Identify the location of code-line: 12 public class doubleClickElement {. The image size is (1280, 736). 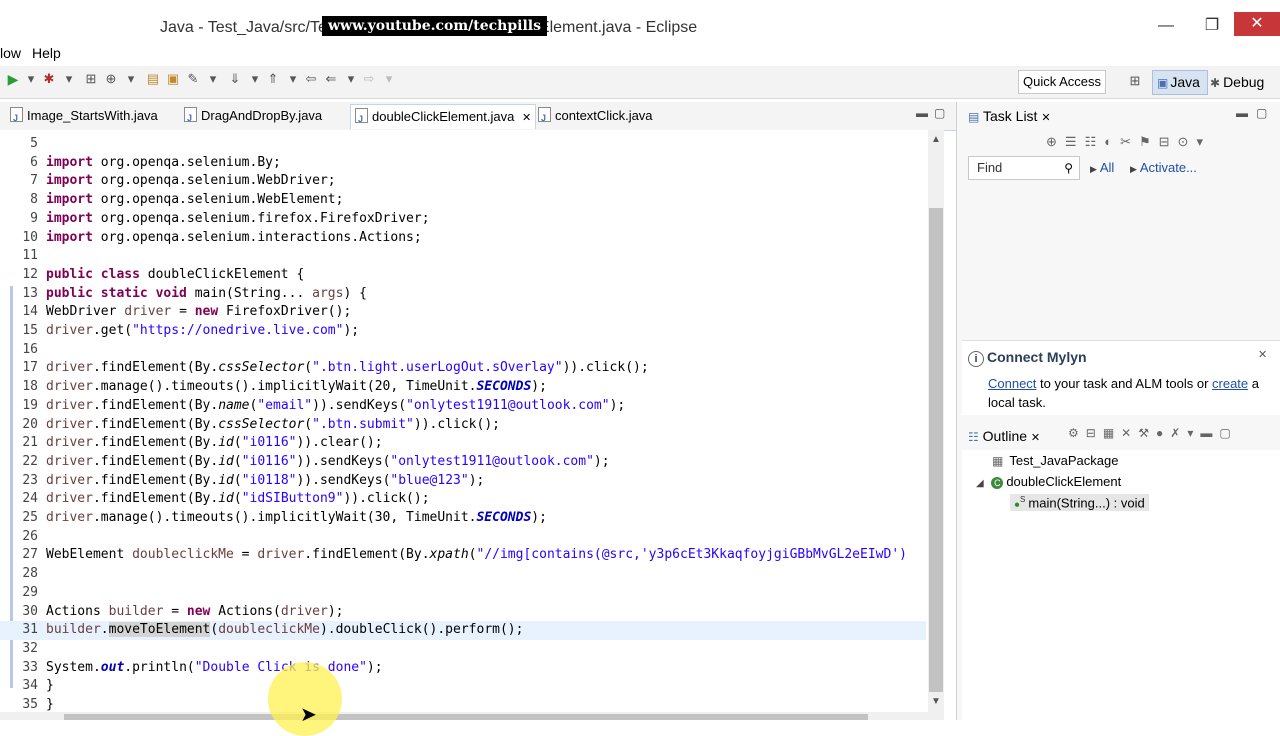
(463, 275).